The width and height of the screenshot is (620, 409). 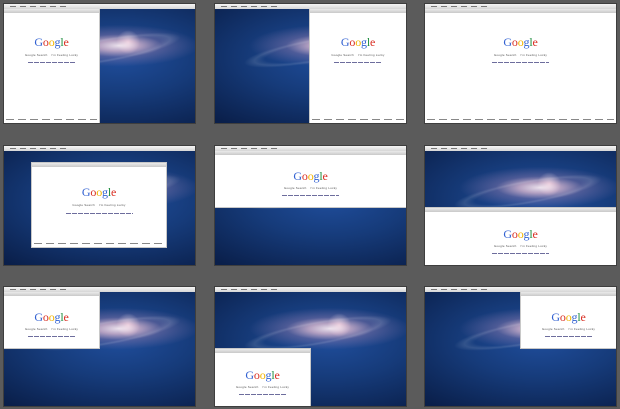 I want to click on panel-top-half: Google Google Search I'm Feeling Lucky, so click(x=310, y=205).